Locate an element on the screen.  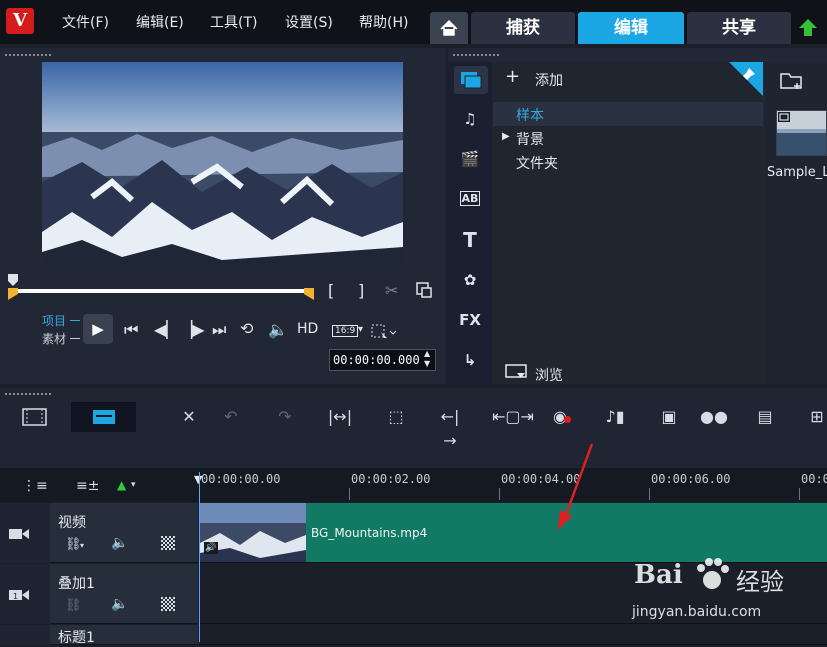
hd-button: HD is located at coordinates (307, 329).